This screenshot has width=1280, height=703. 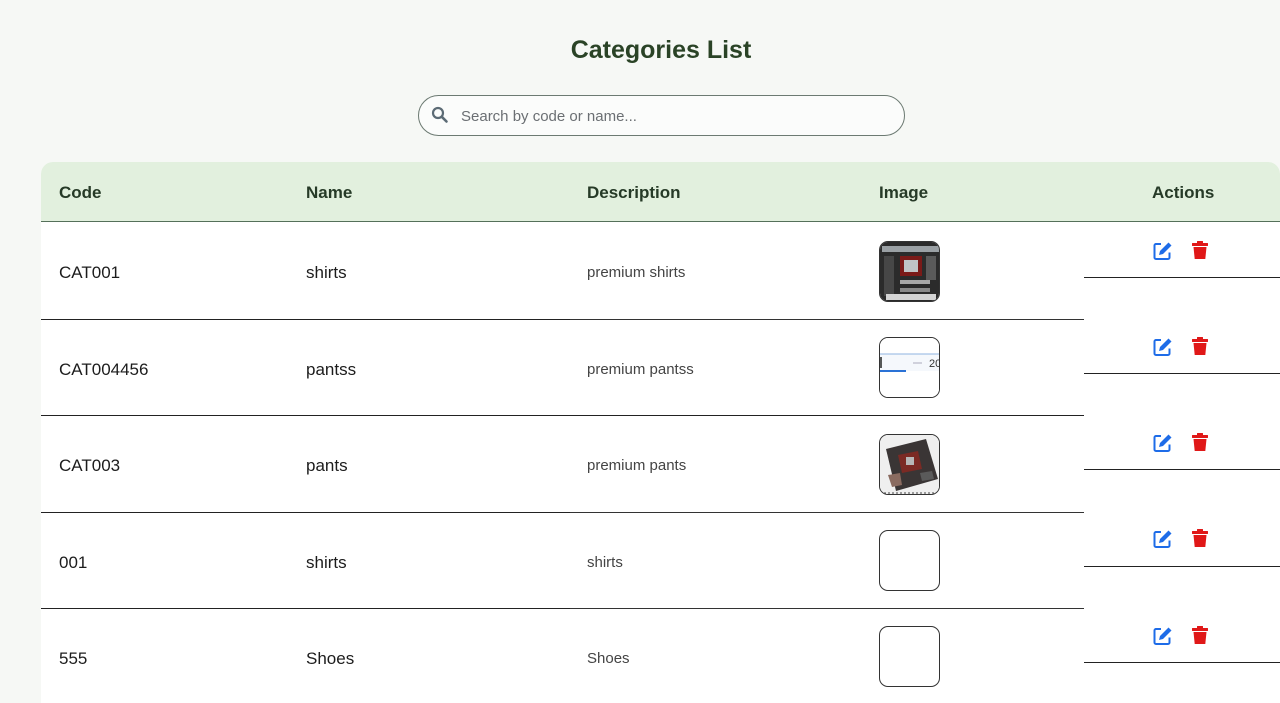 I want to click on table-row: CAT004456 pantss premium pantss 20, so click(x=660, y=368).